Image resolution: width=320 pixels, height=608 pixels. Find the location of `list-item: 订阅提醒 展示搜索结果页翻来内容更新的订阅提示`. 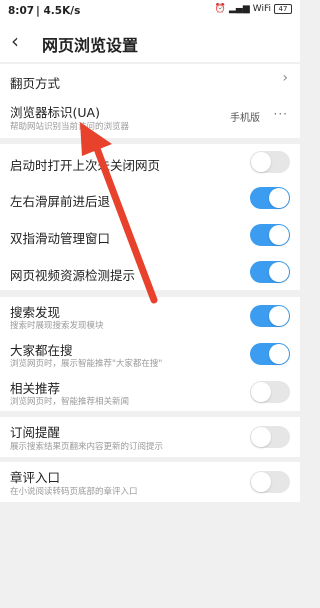

list-item: 订阅提醒 展示搜索结果页翻来内容更新的订阅提示 is located at coordinates (150, 437).